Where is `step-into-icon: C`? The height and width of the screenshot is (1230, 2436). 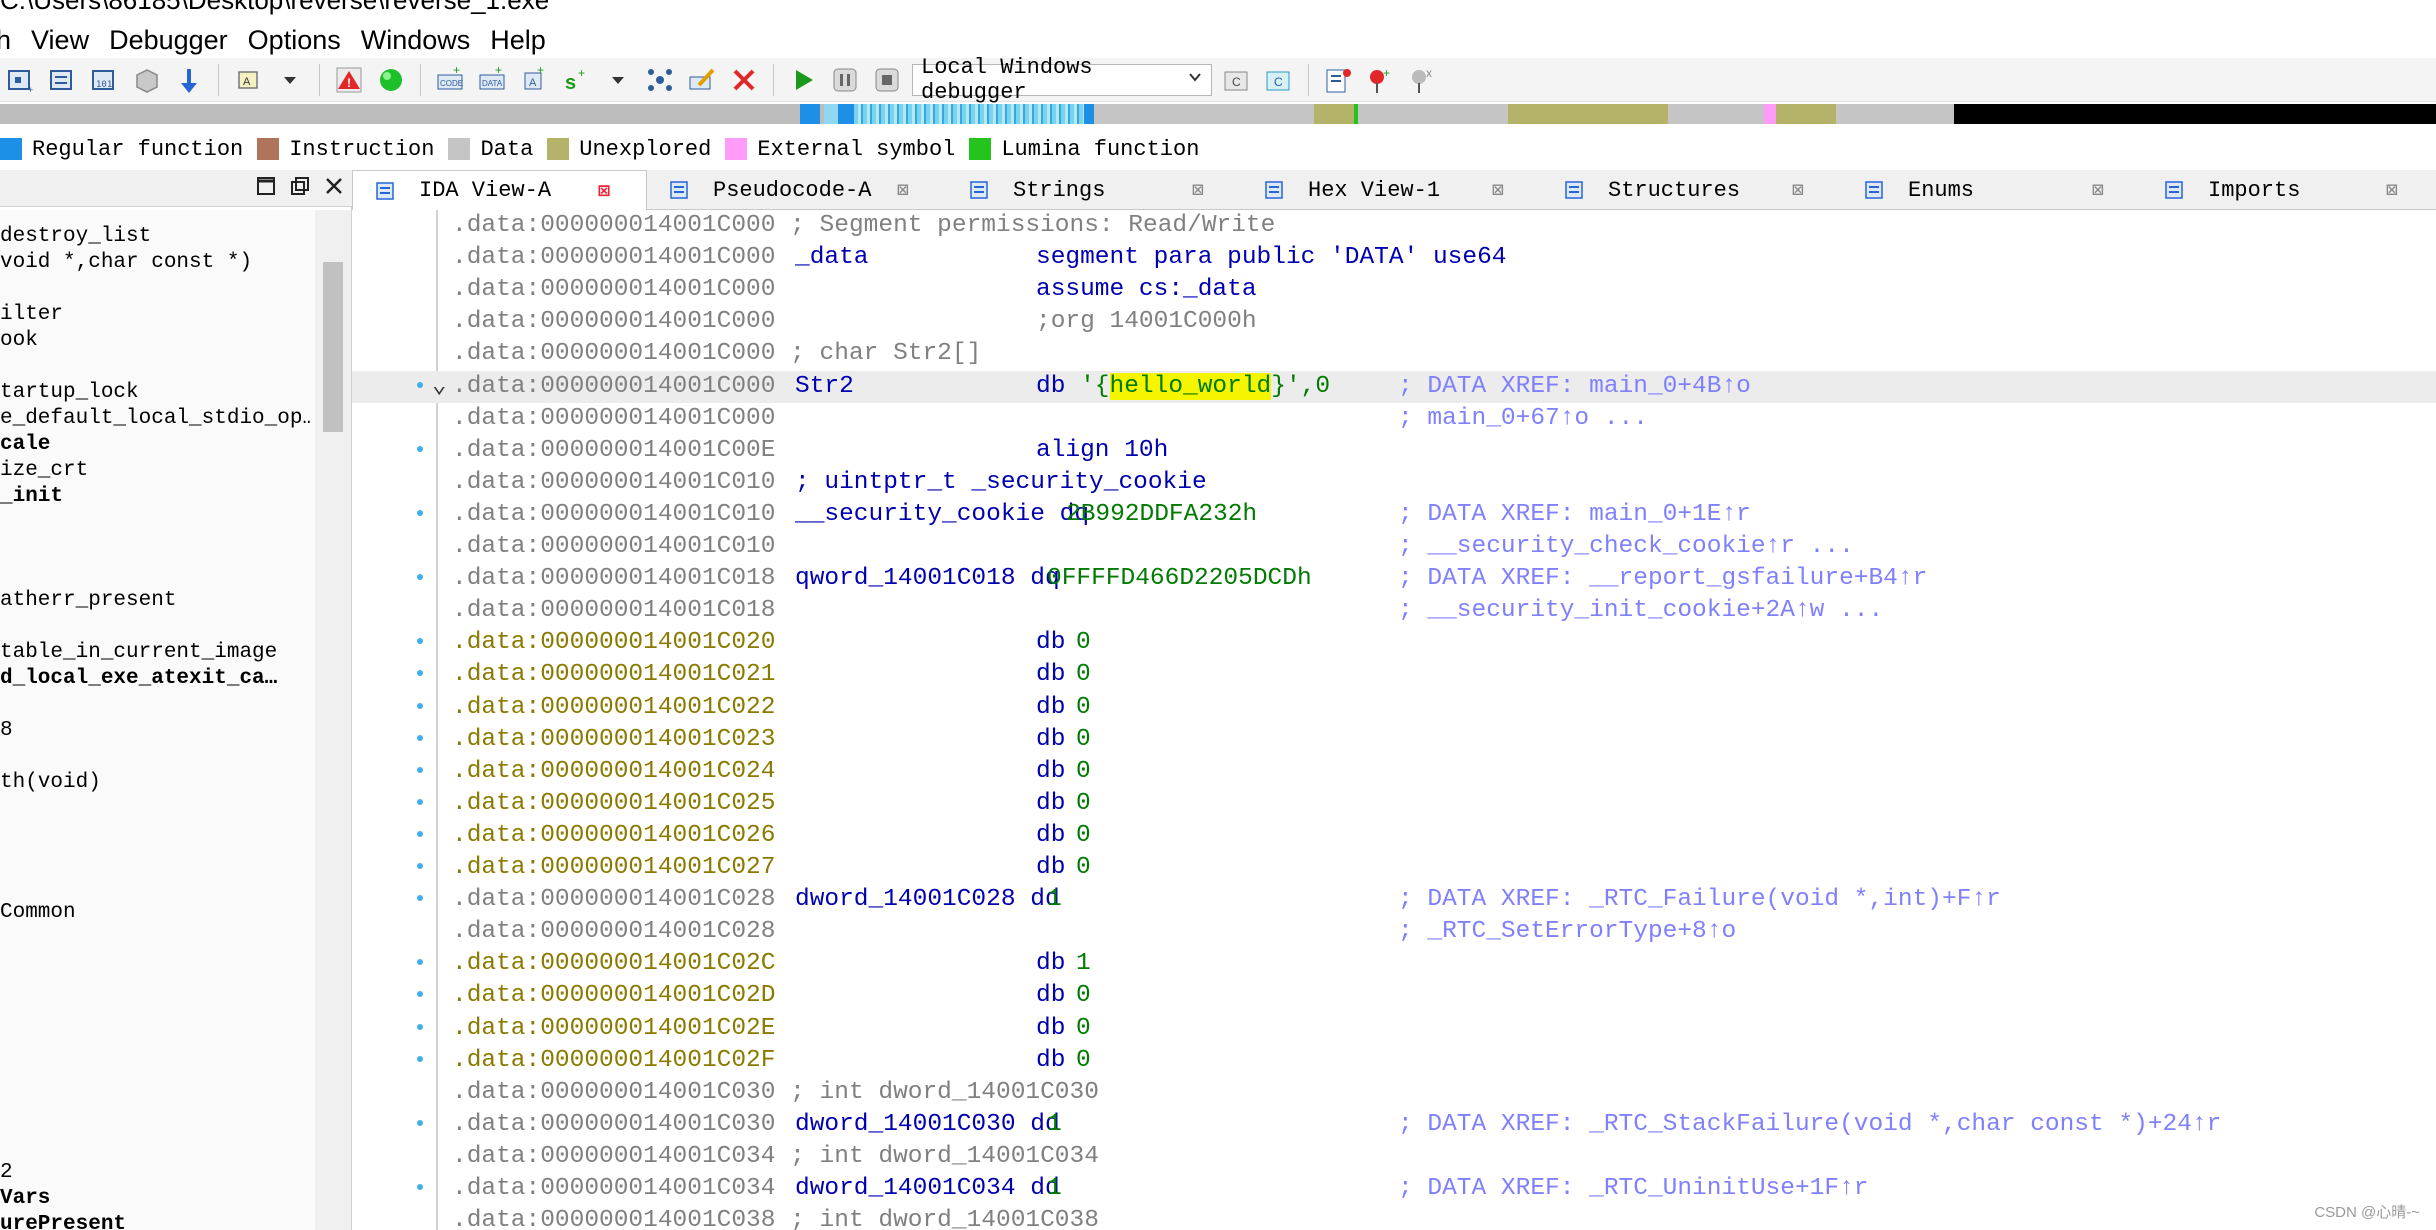 step-into-icon: C is located at coordinates (1237, 80).